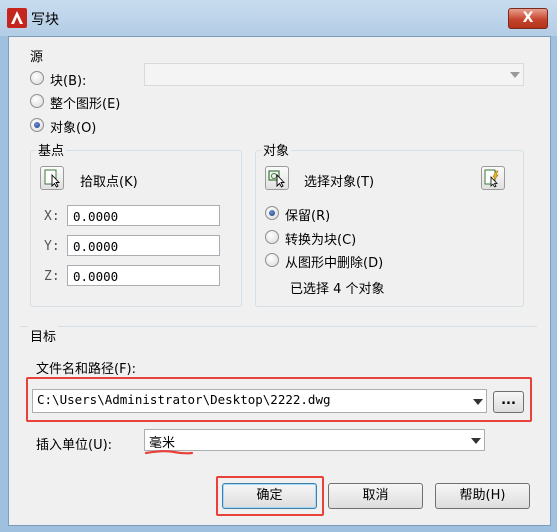  Describe the element at coordinates (74, 445) in the screenshot. I see `insert-units-label: 插入单位(U):` at that location.